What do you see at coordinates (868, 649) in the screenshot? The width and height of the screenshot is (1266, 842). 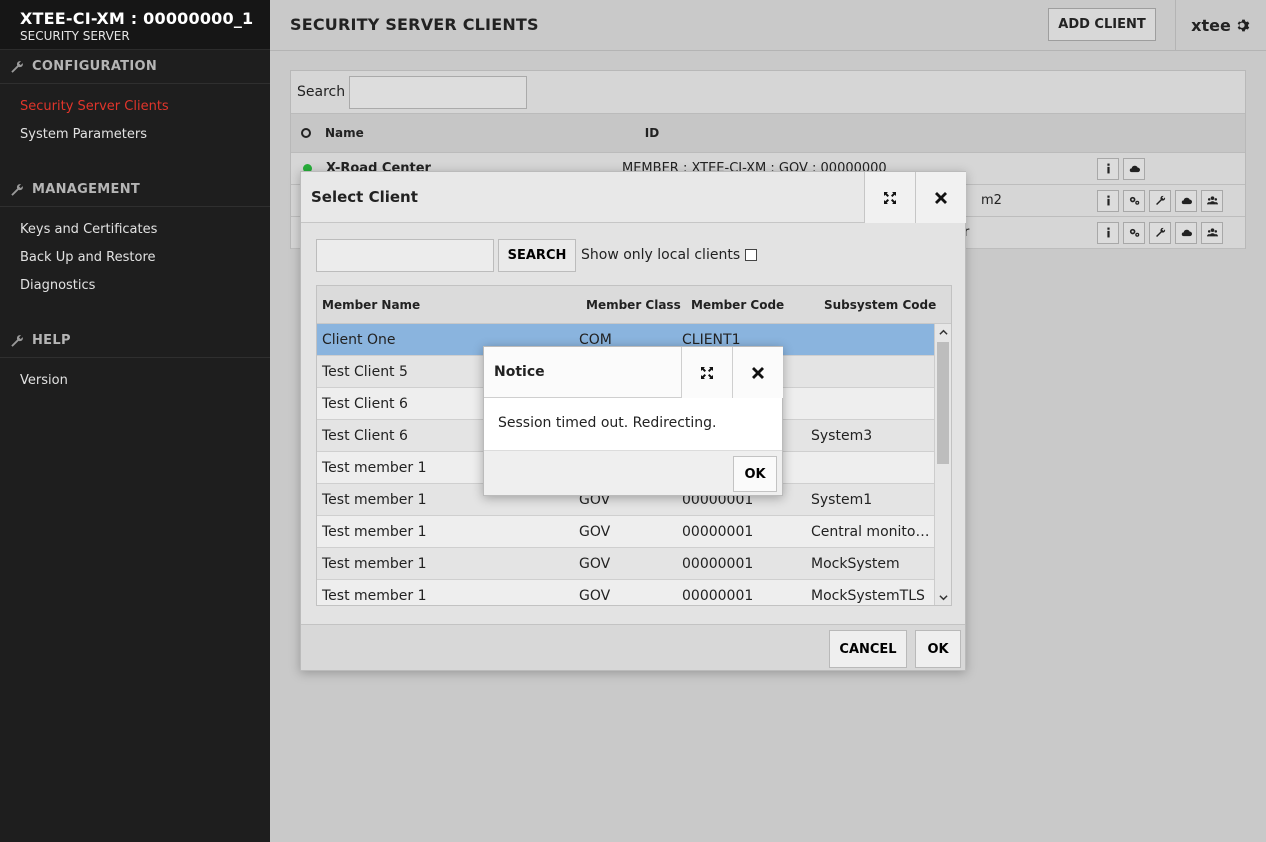 I see `cancel-button: CANCEL` at bounding box center [868, 649].